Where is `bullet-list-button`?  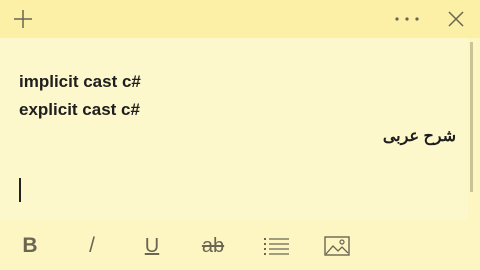 bullet-list-button is located at coordinates (276, 246).